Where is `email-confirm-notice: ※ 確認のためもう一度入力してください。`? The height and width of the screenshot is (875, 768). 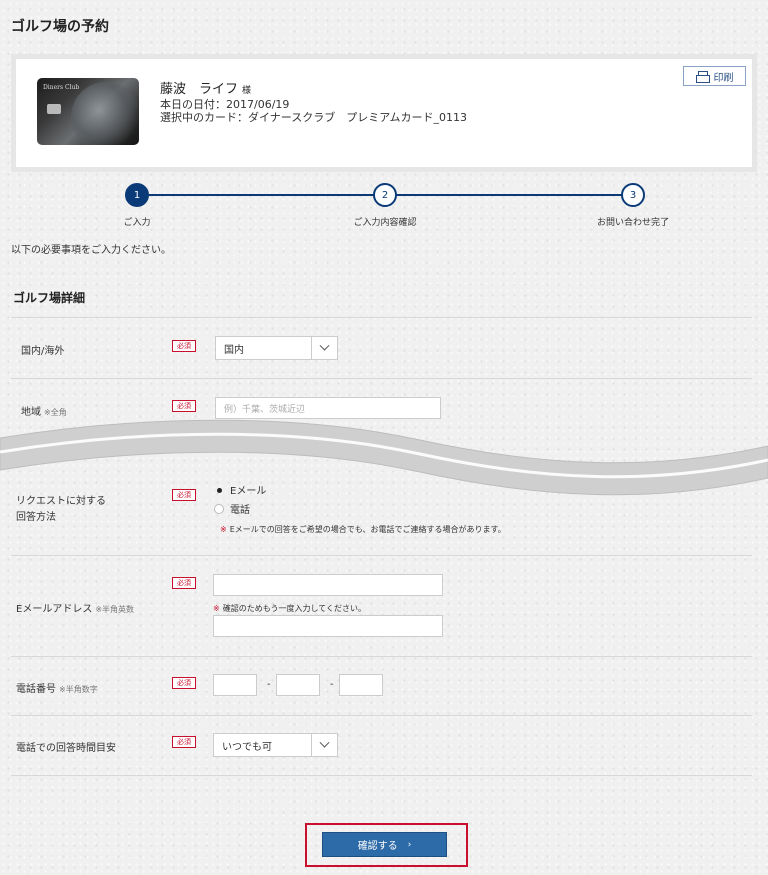
email-confirm-notice: ※ 確認のためもう一度入力してください。 is located at coordinates (289, 608).